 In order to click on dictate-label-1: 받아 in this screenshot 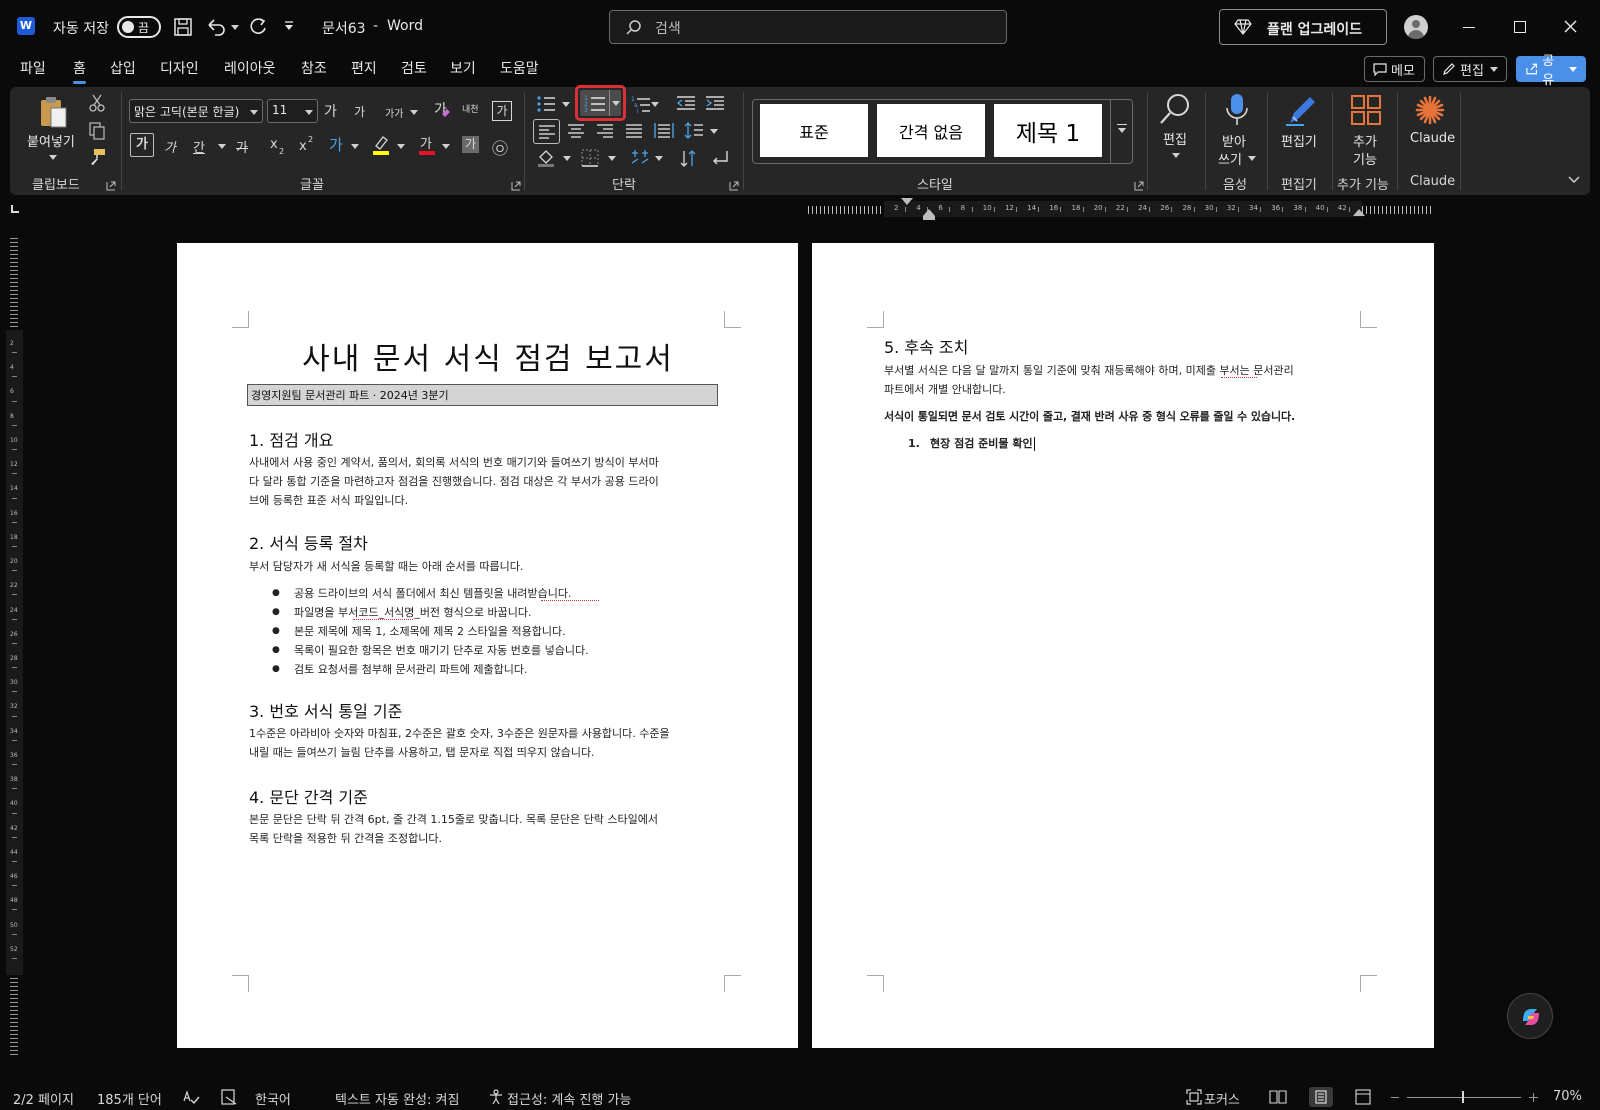, I will do `click(1234, 140)`.